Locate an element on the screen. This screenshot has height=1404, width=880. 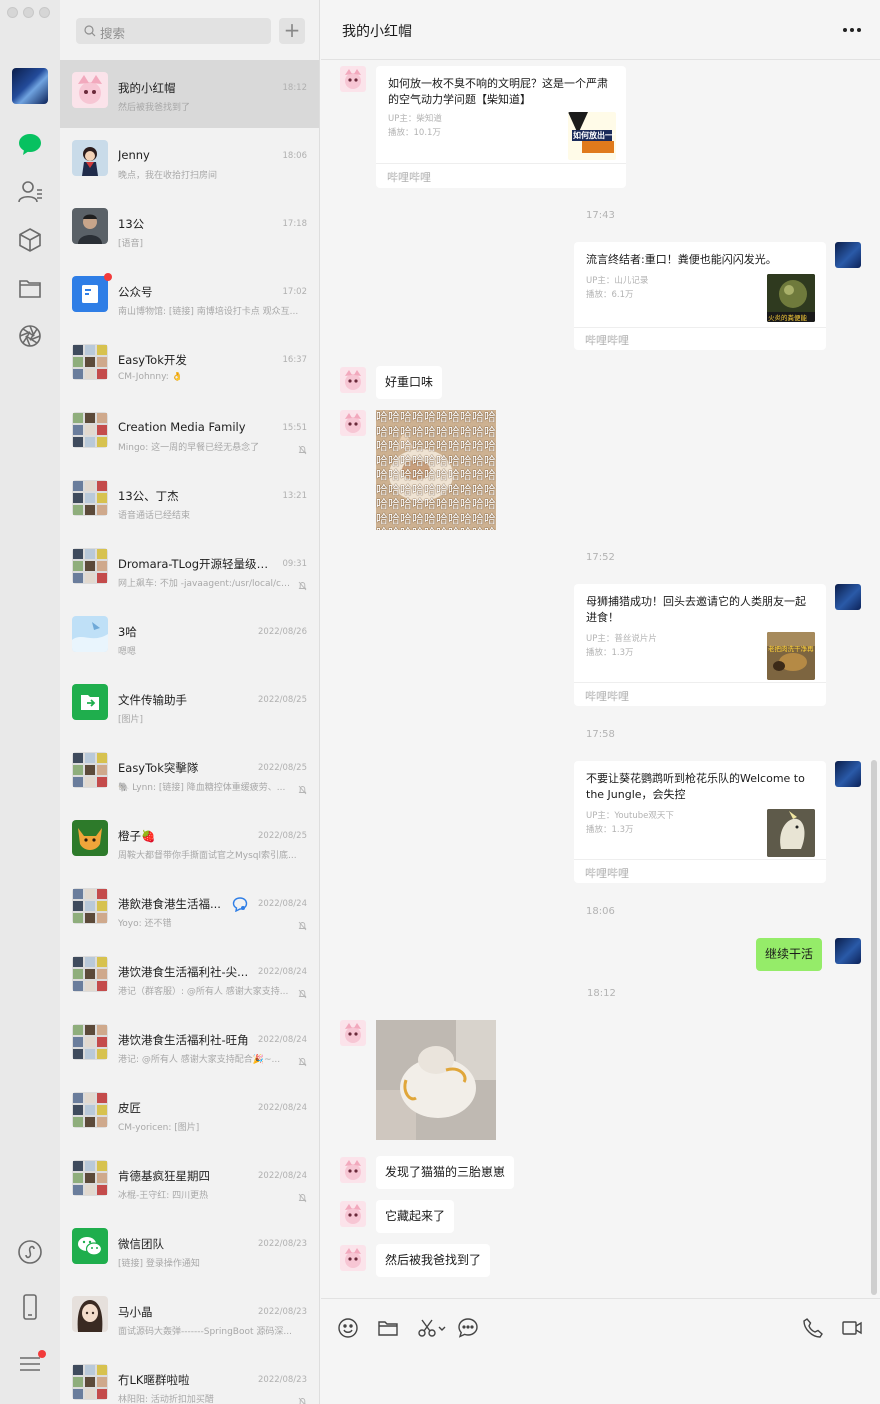
message-bubble: 它藏起来了 is located at coordinates (415, 1216).